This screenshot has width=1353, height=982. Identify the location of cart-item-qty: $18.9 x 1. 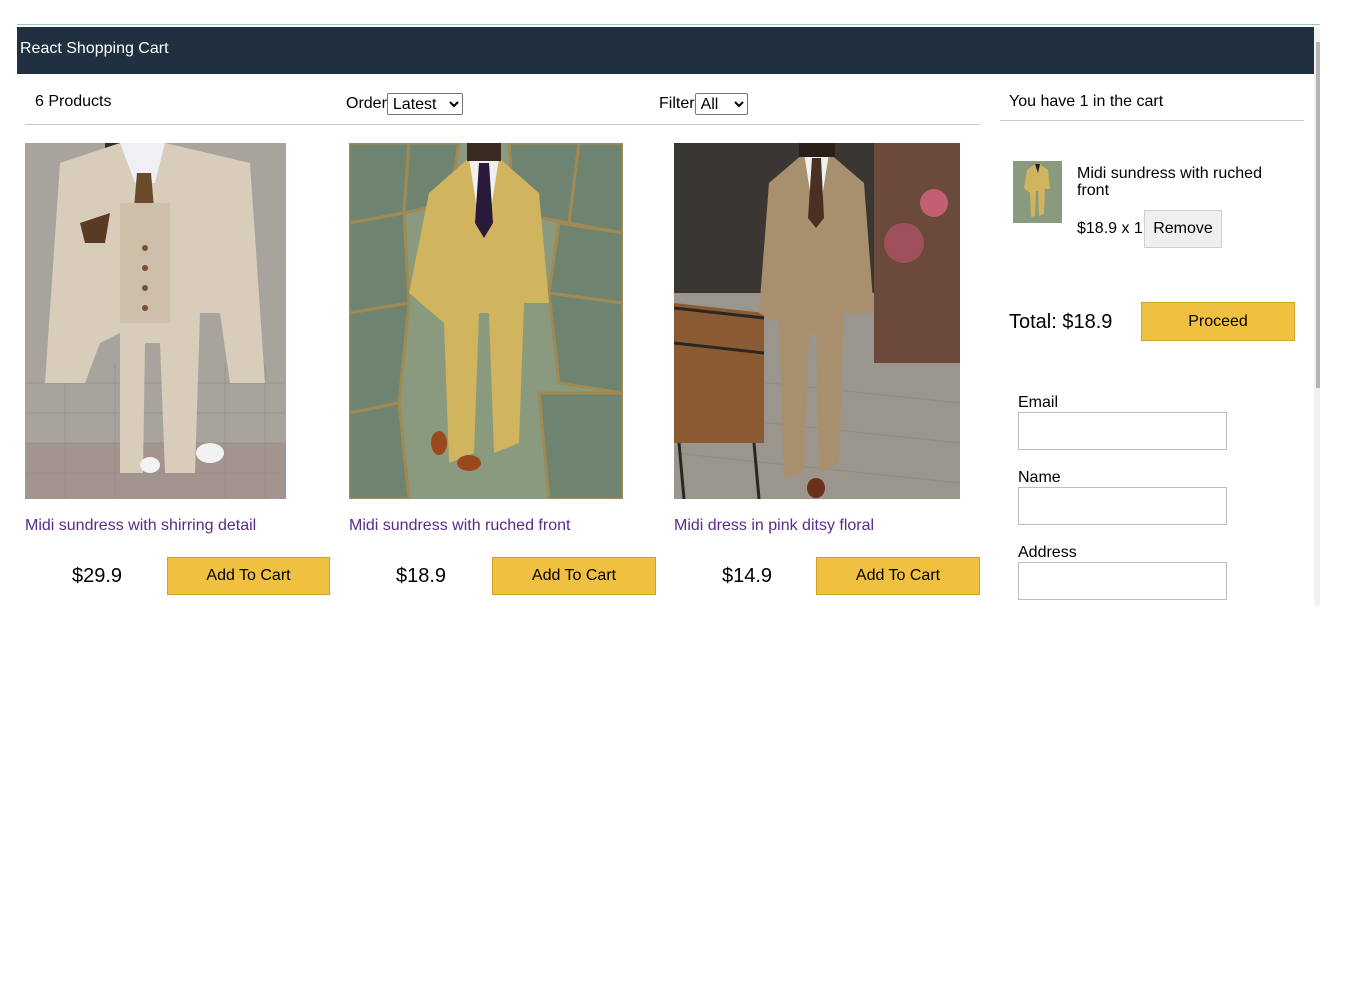
(1110, 228).